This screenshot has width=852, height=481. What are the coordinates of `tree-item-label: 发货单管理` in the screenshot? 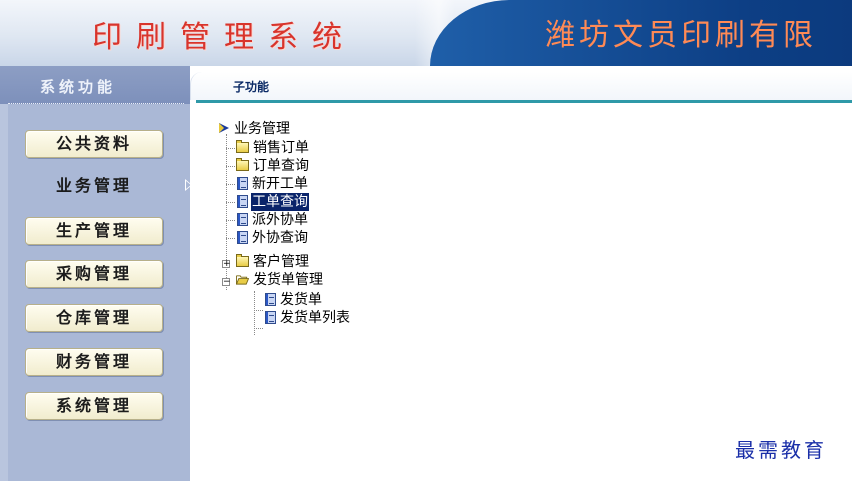 It's located at (288, 280).